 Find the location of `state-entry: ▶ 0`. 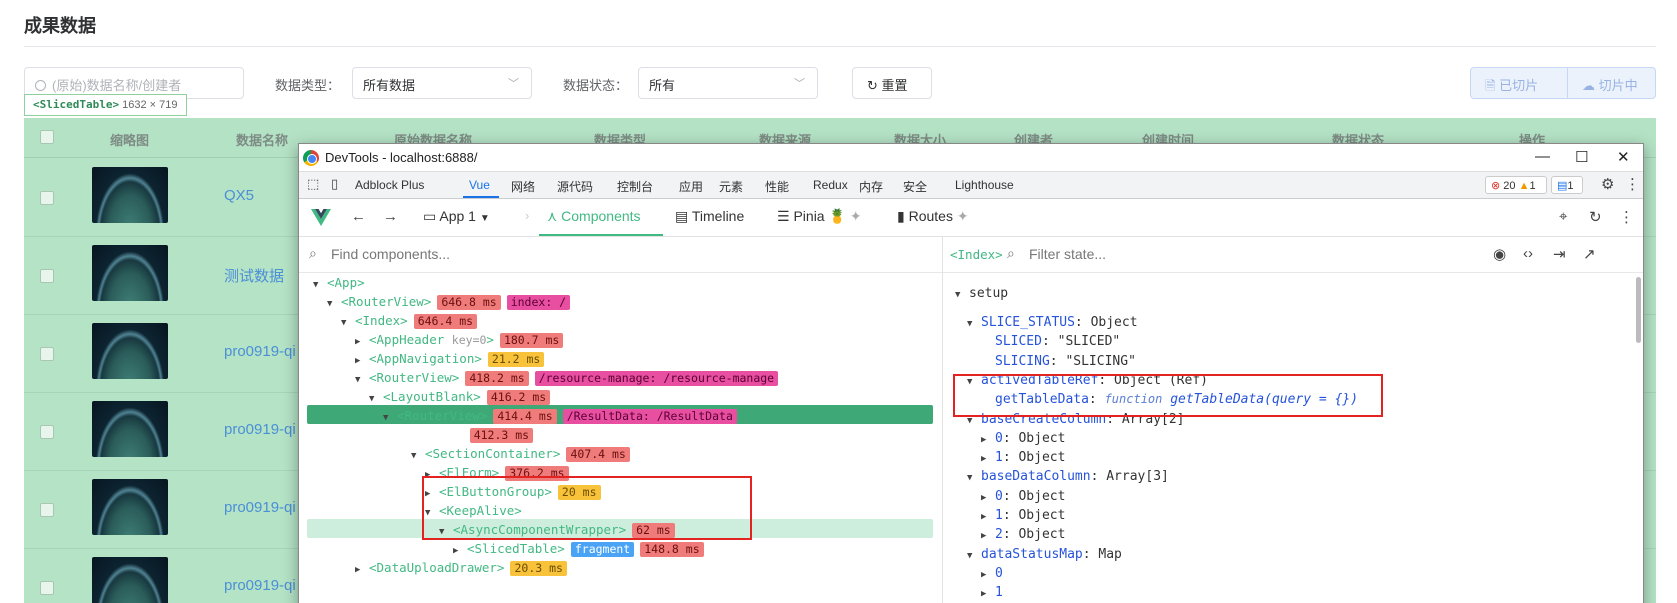

state-entry: ▶ 0 is located at coordinates (992, 575).